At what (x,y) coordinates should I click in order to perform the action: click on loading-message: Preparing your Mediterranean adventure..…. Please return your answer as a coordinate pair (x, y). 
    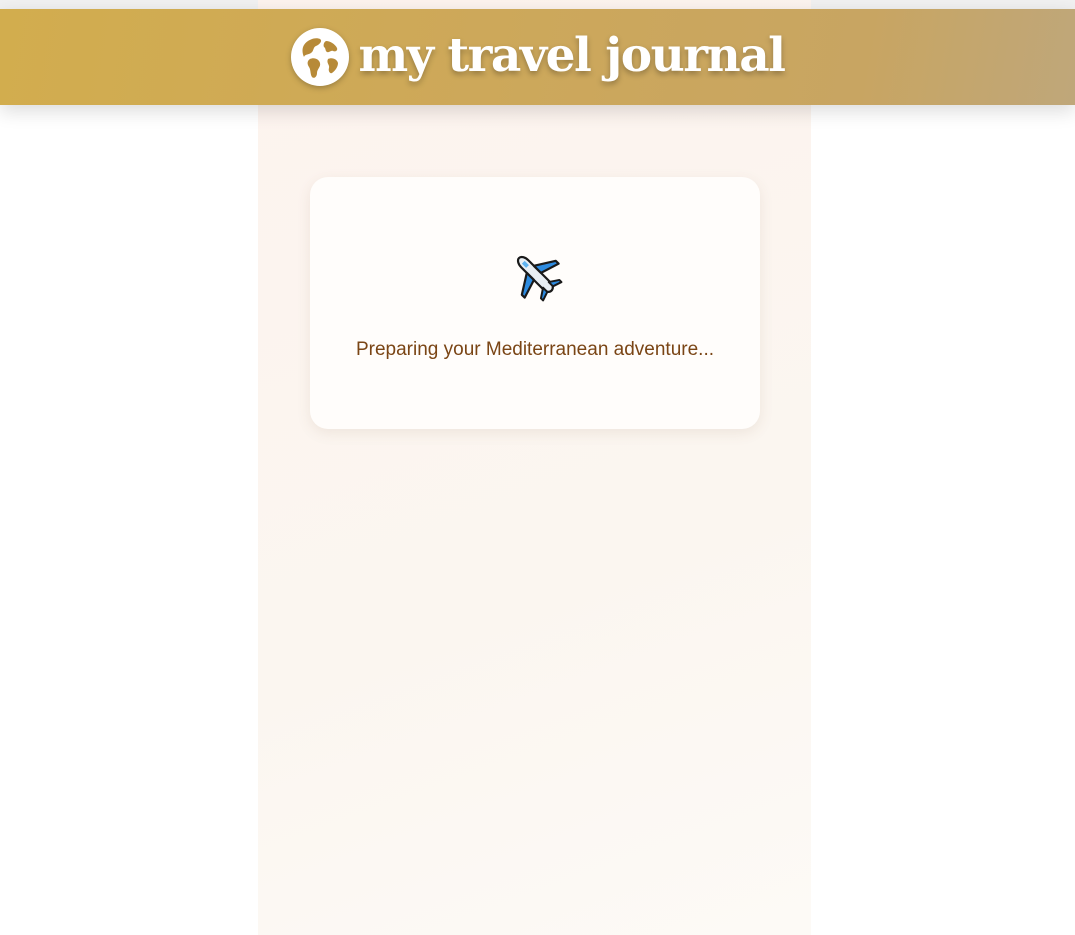
    Looking at the image, I should click on (535, 349).